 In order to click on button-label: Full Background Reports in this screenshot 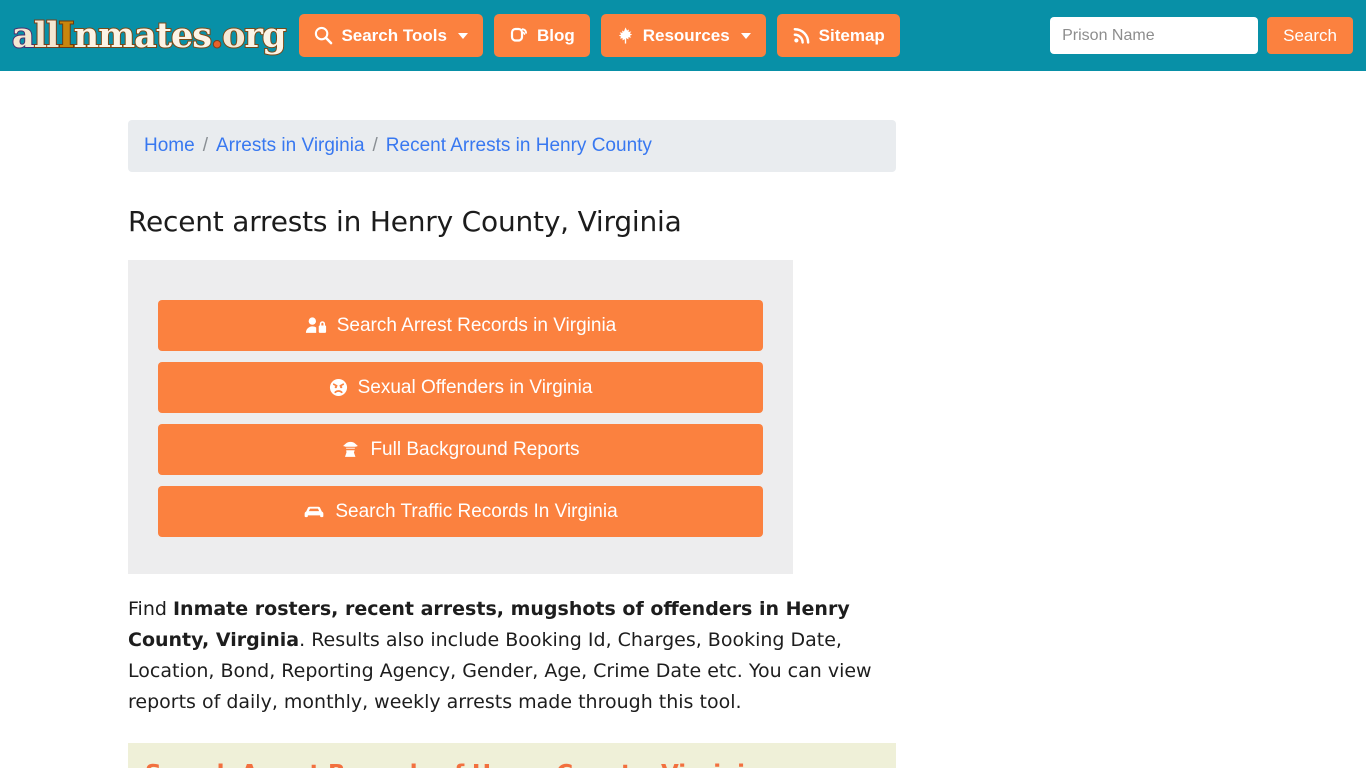, I will do `click(475, 449)`.